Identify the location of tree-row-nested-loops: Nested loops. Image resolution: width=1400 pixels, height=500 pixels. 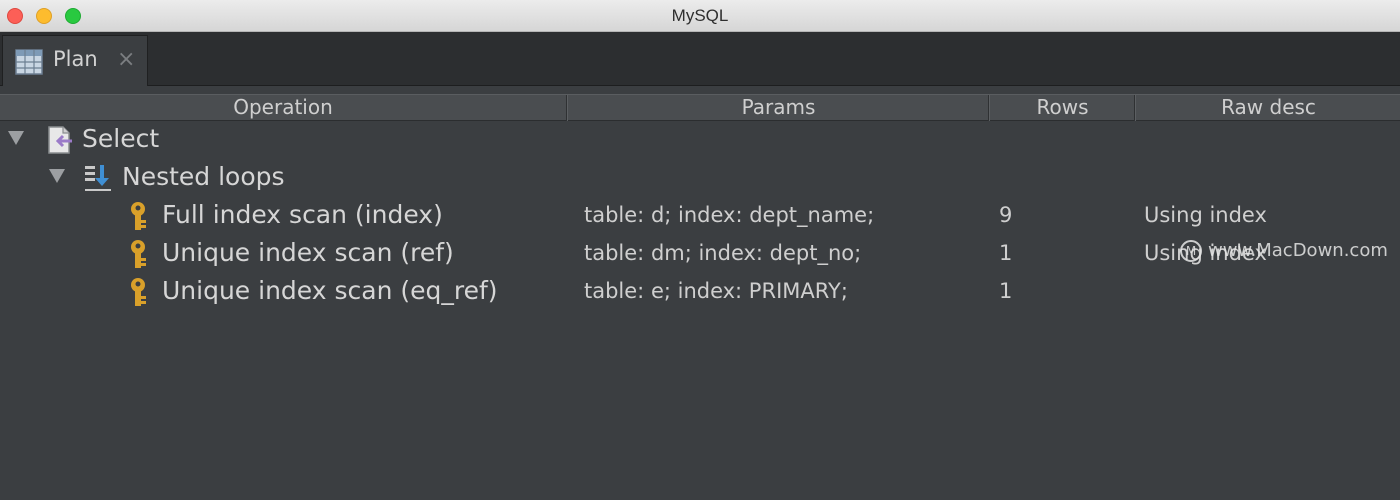
(700, 178).